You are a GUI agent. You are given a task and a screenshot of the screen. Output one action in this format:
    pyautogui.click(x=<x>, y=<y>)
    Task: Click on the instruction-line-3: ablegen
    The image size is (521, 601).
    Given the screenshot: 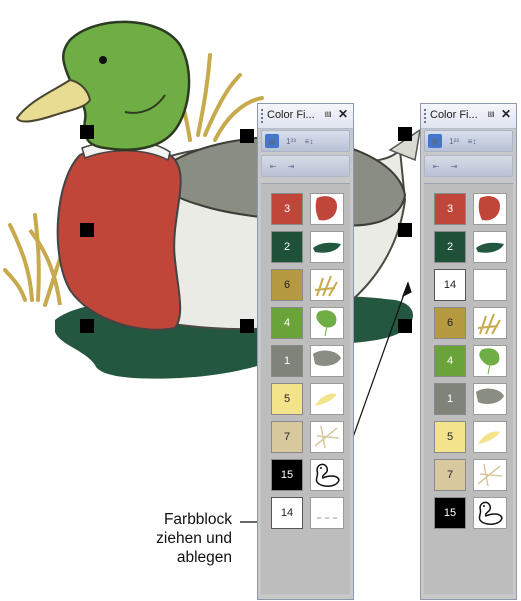 What is the action you would take?
    pyautogui.click(x=204, y=557)
    